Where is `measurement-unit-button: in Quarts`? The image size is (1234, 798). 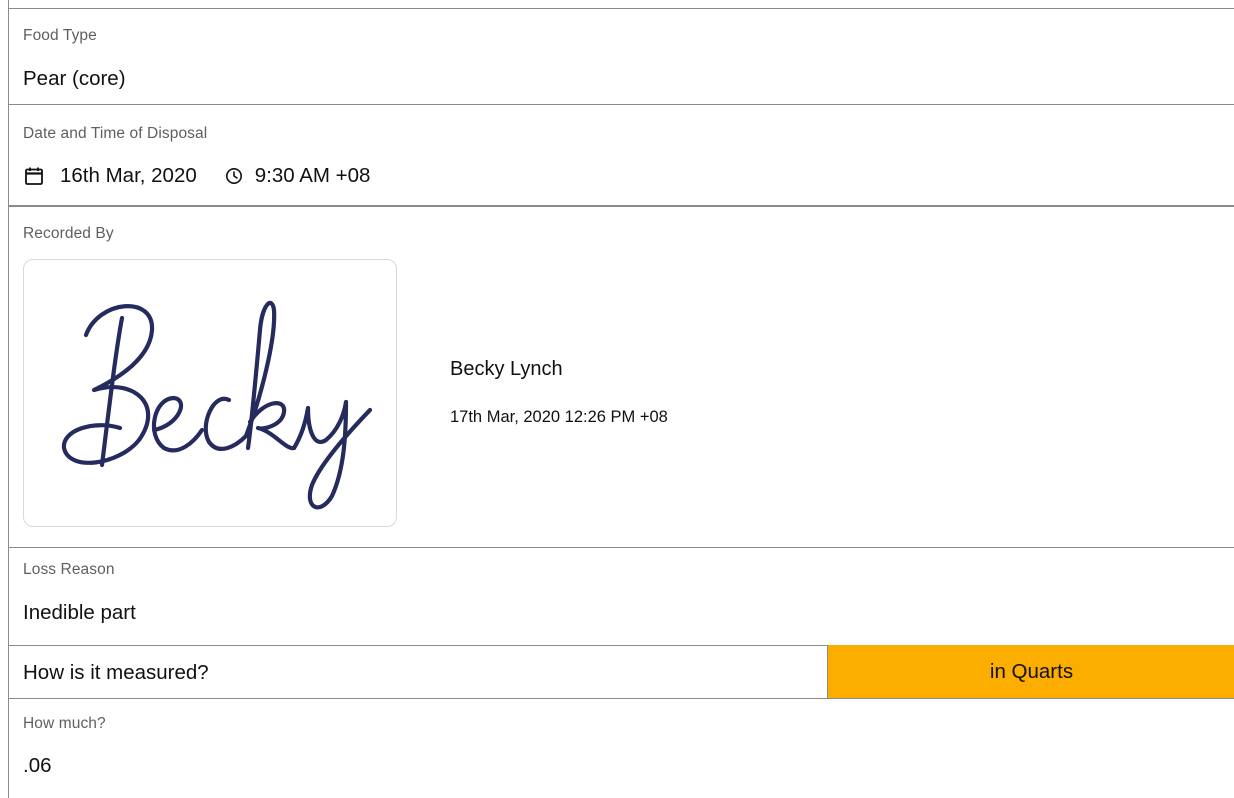 measurement-unit-button: in Quarts is located at coordinates (1030, 671).